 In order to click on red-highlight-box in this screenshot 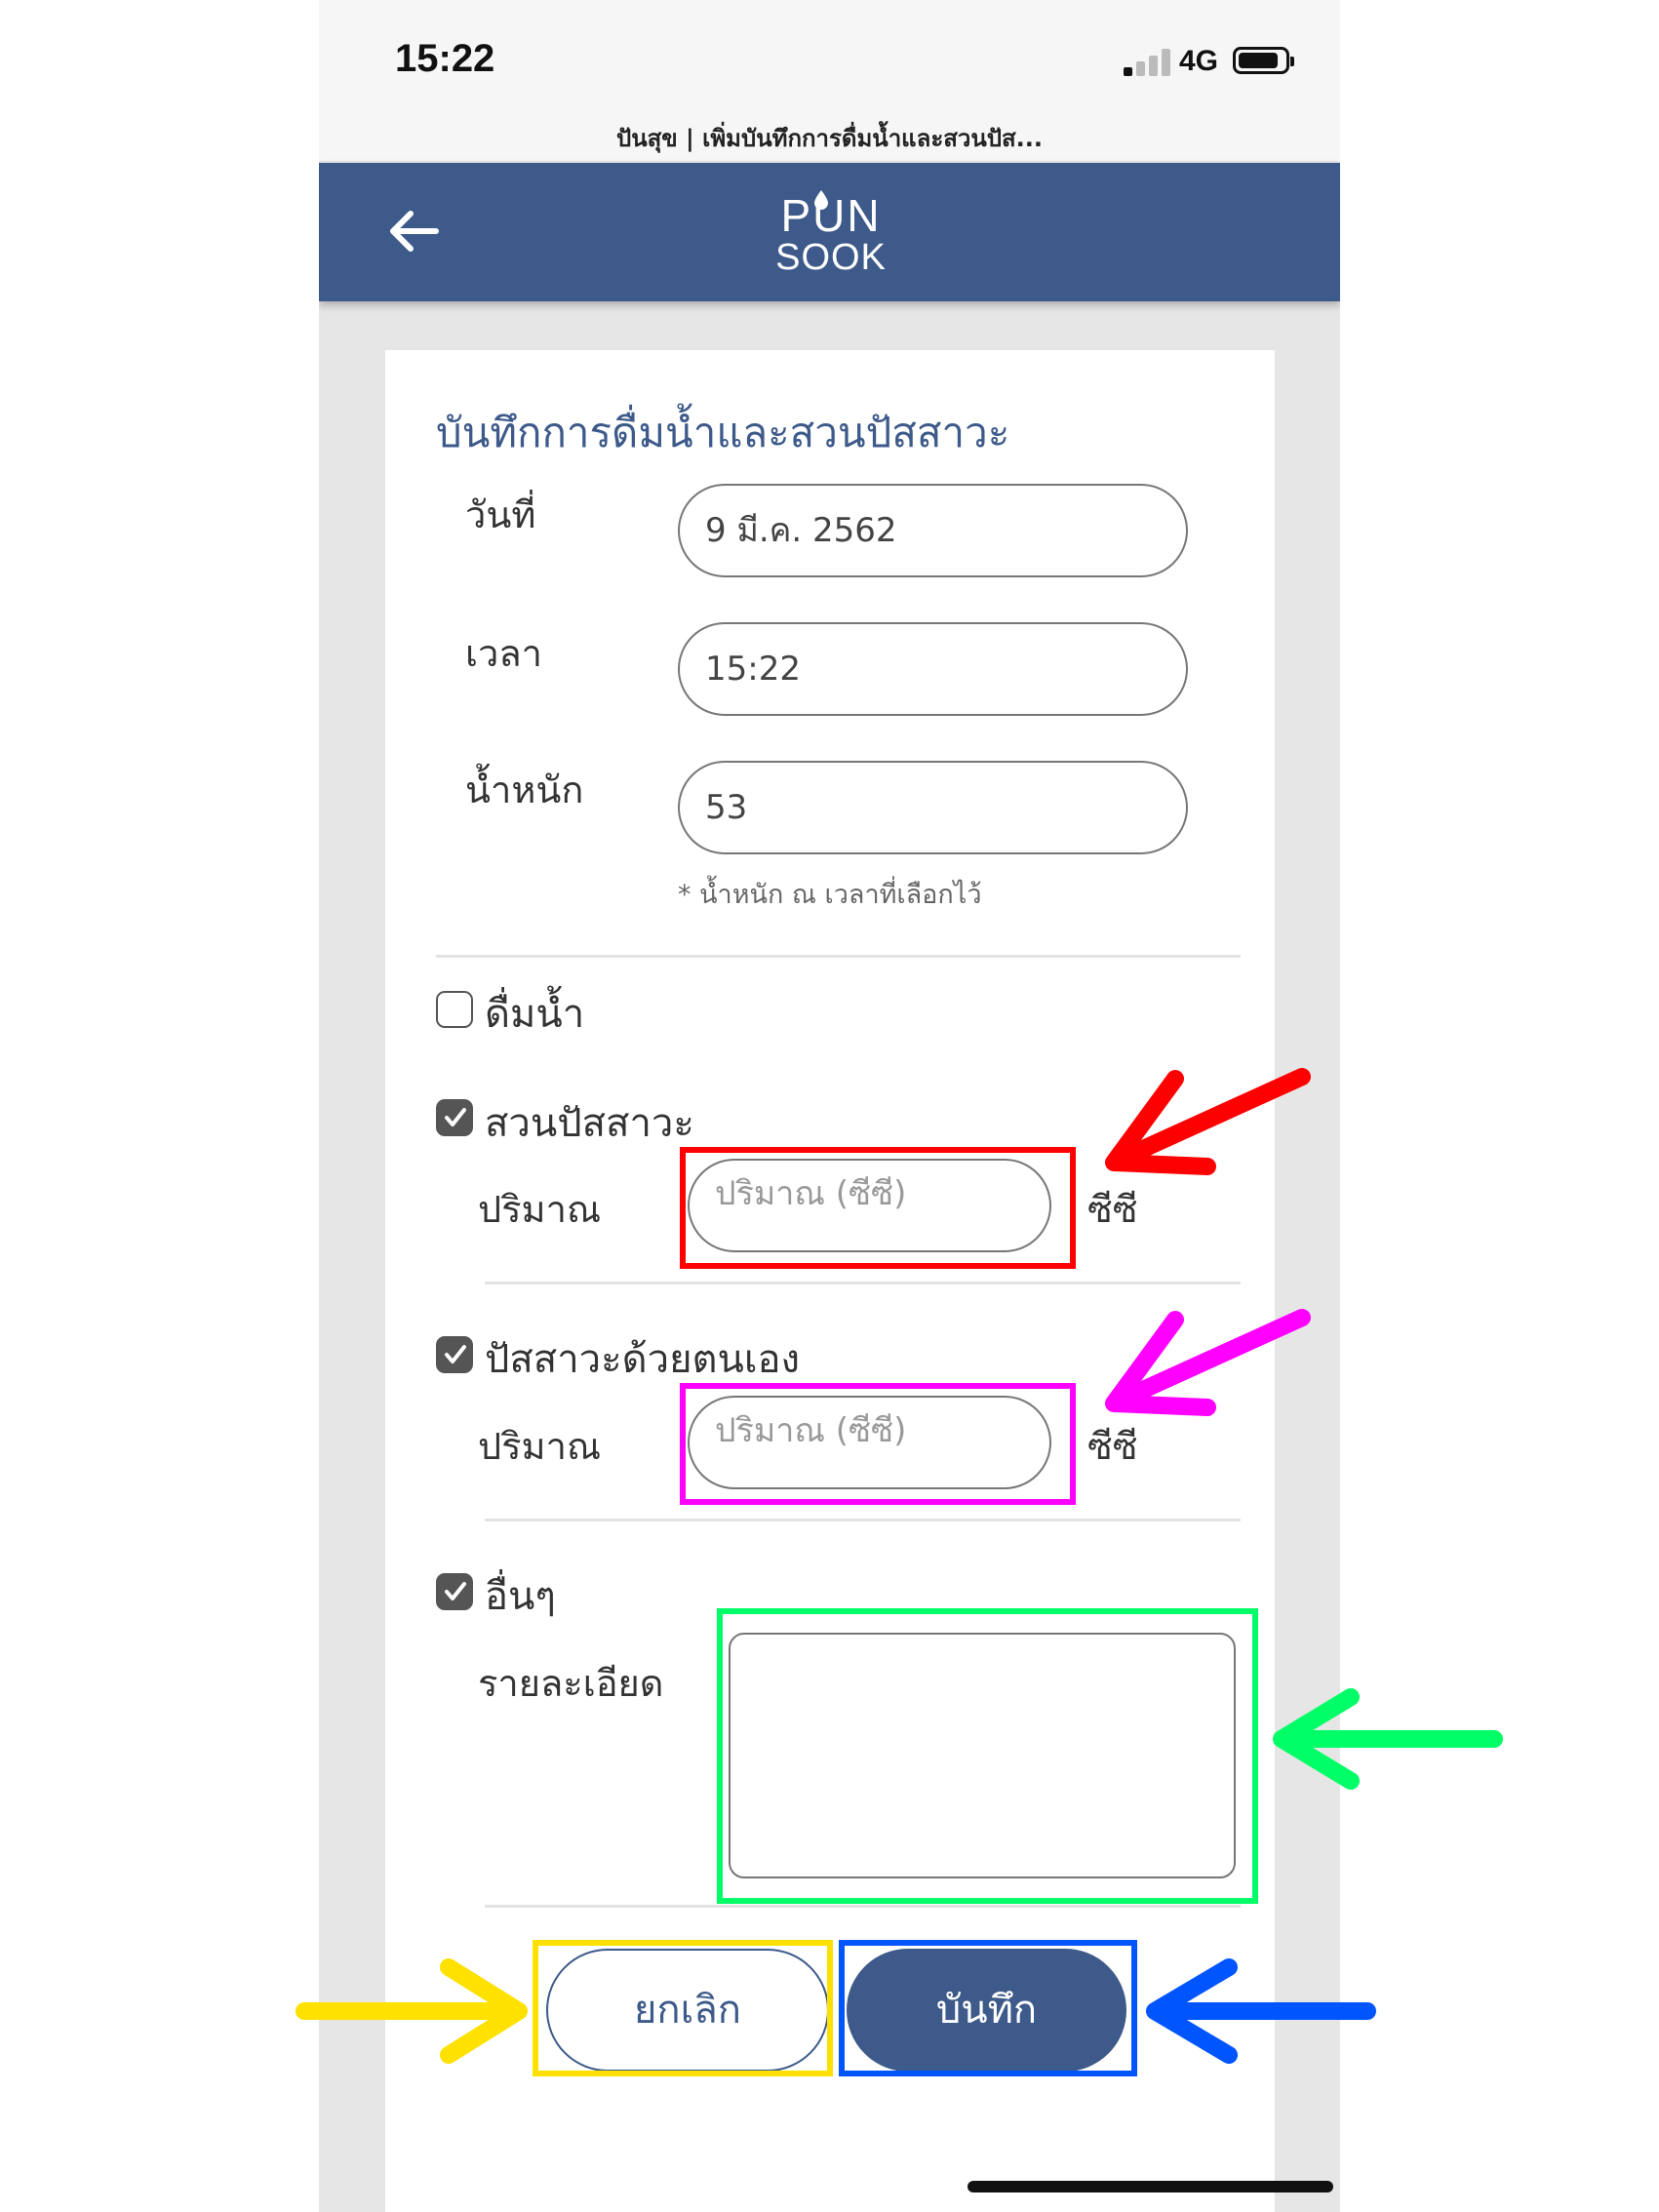, I will do `click(878, 1208)`.